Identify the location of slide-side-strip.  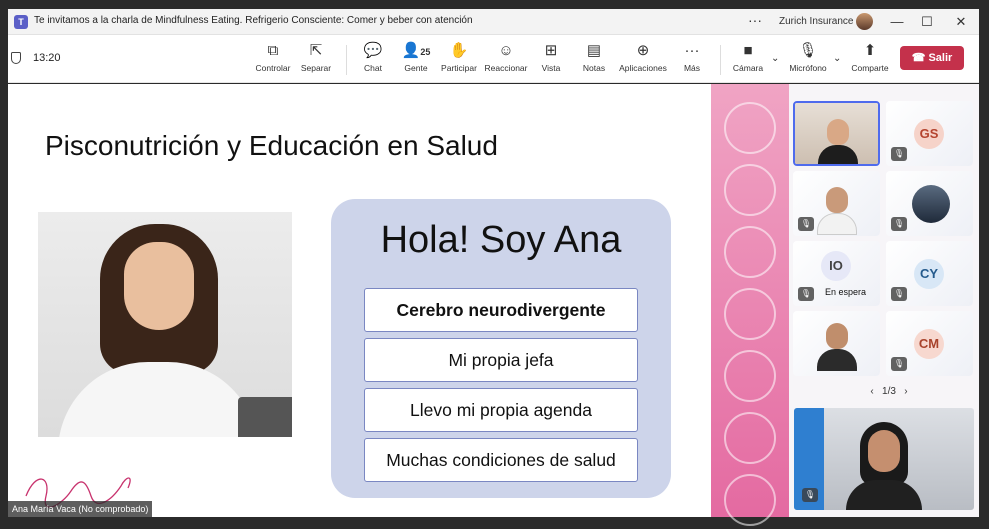
(750, 305).